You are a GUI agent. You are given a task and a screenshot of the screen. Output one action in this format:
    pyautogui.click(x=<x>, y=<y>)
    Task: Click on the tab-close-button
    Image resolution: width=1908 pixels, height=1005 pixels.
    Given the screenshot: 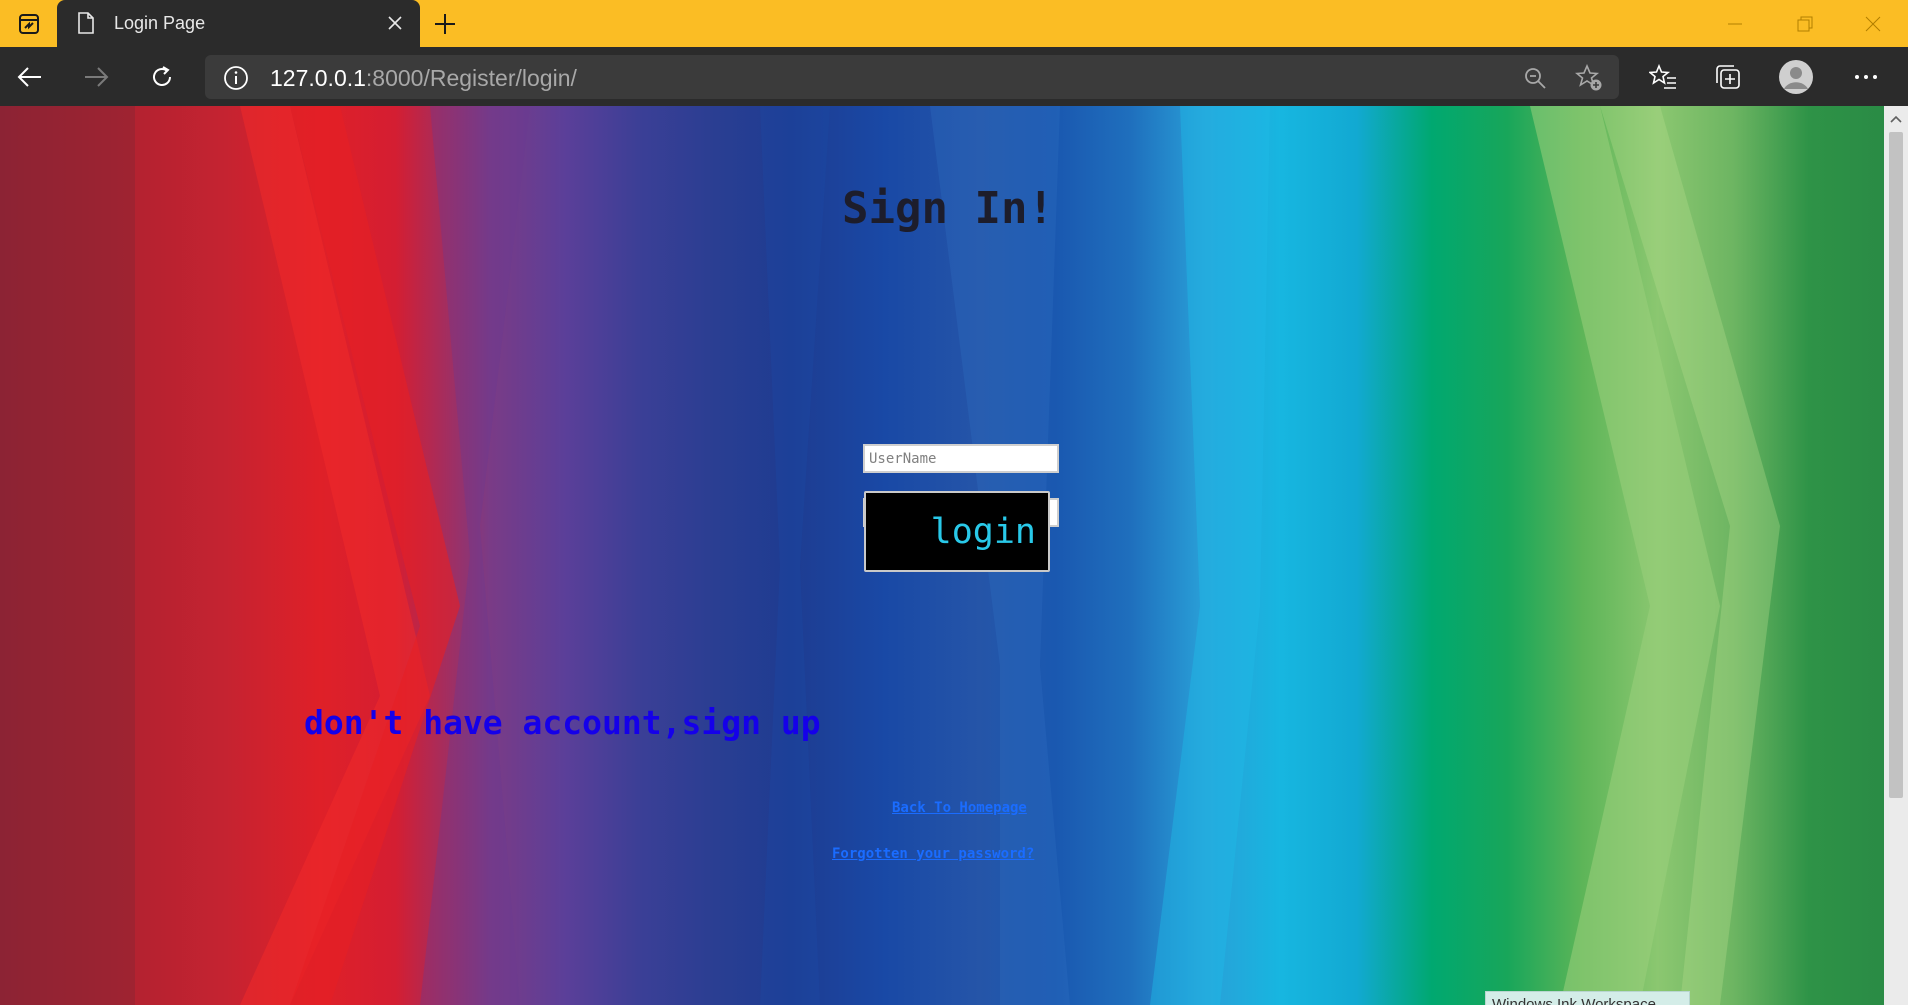 What is the action you would take?
    pyautogui.click(x=395, y=23)
    